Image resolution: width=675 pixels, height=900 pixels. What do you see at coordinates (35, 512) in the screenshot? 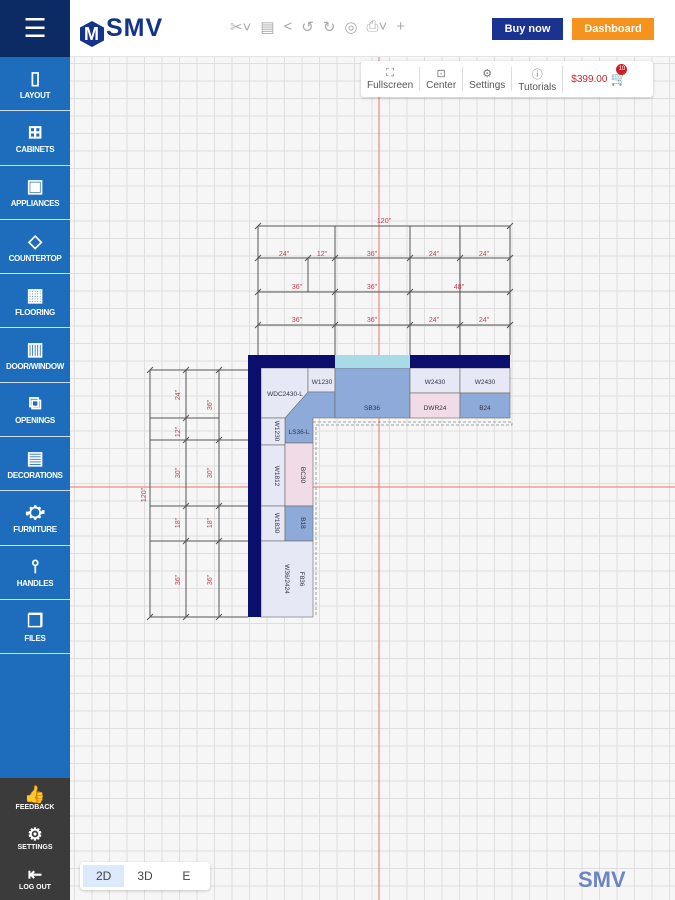
I see `sidebar-icon: ⛮` at bounding box center [35, 512].